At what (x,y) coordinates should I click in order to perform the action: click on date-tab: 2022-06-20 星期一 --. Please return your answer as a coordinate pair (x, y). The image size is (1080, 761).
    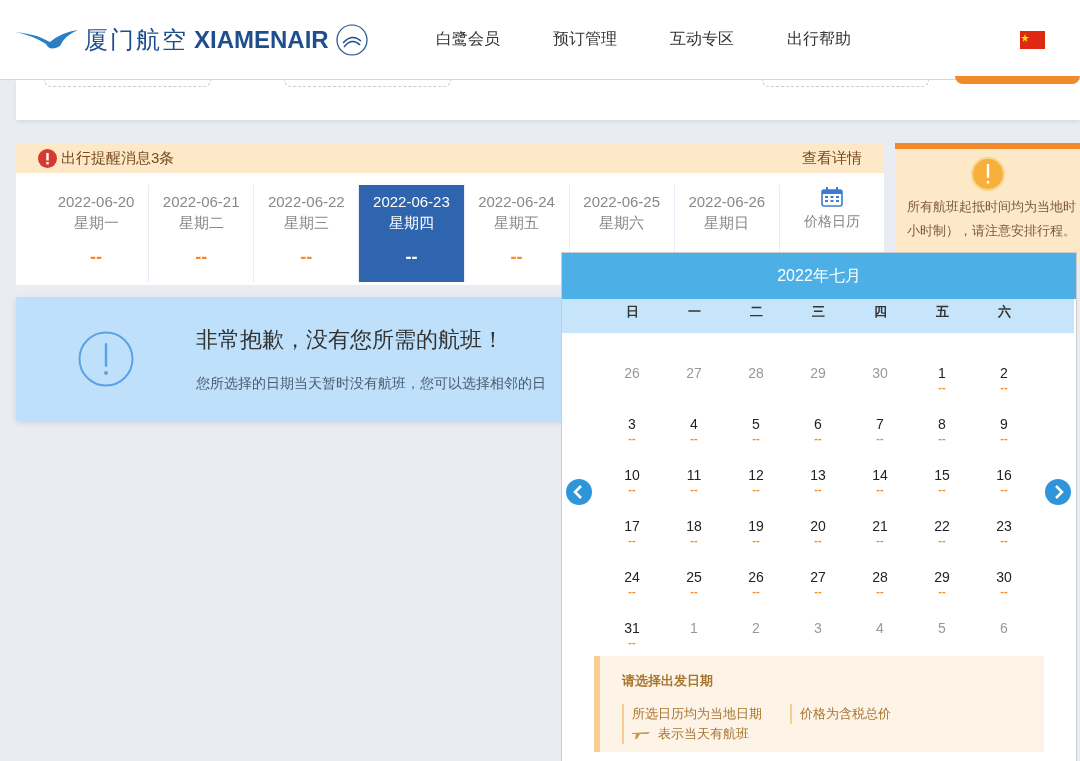
    Looking at the image, I should click on (97, 233).